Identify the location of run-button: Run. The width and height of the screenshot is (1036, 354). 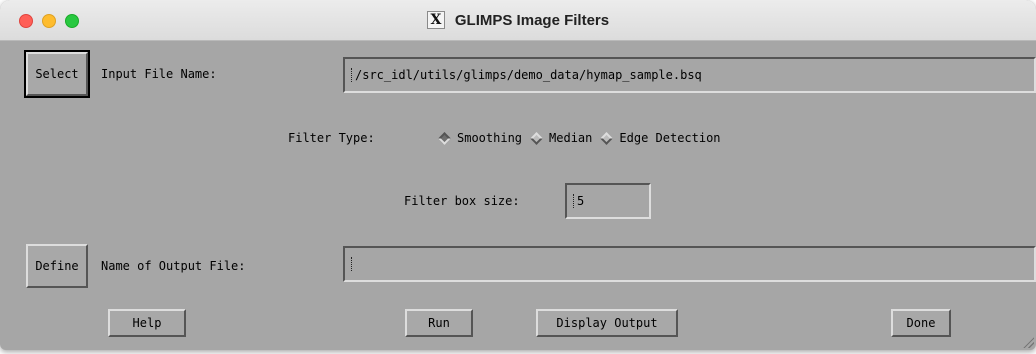
(439, 323).